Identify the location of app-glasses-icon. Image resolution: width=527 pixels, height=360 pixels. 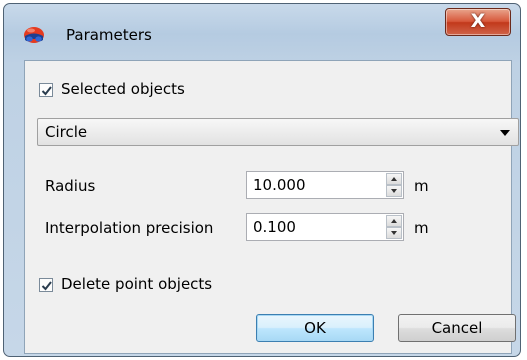
(34, 35).